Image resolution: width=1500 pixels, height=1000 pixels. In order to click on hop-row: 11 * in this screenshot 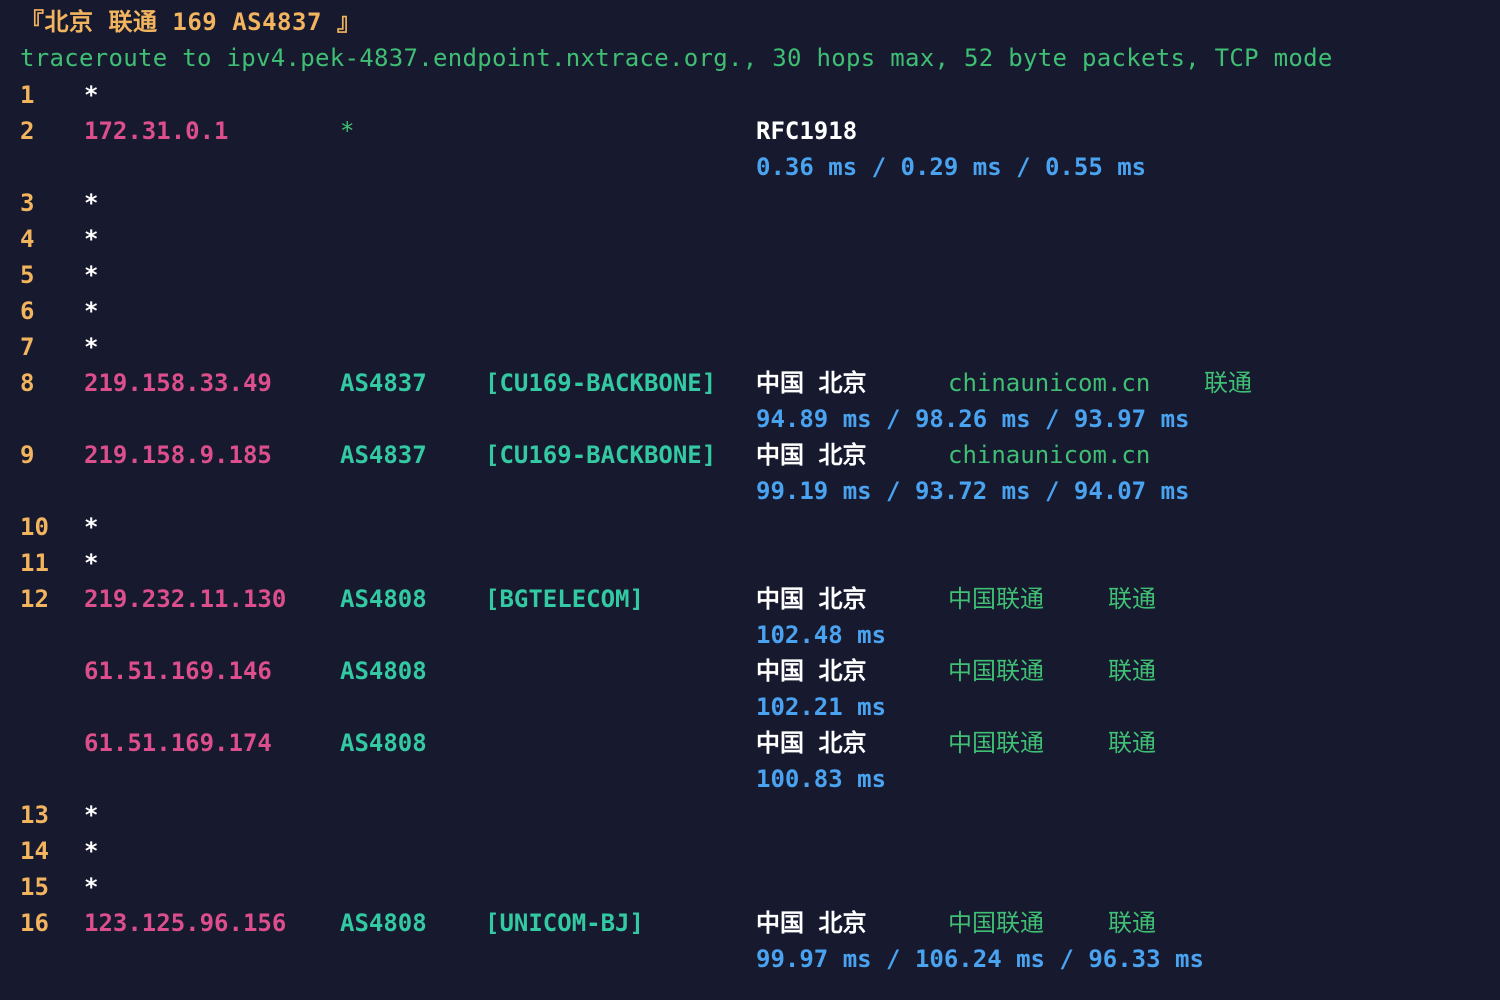, I will do `click(49, 563)`.